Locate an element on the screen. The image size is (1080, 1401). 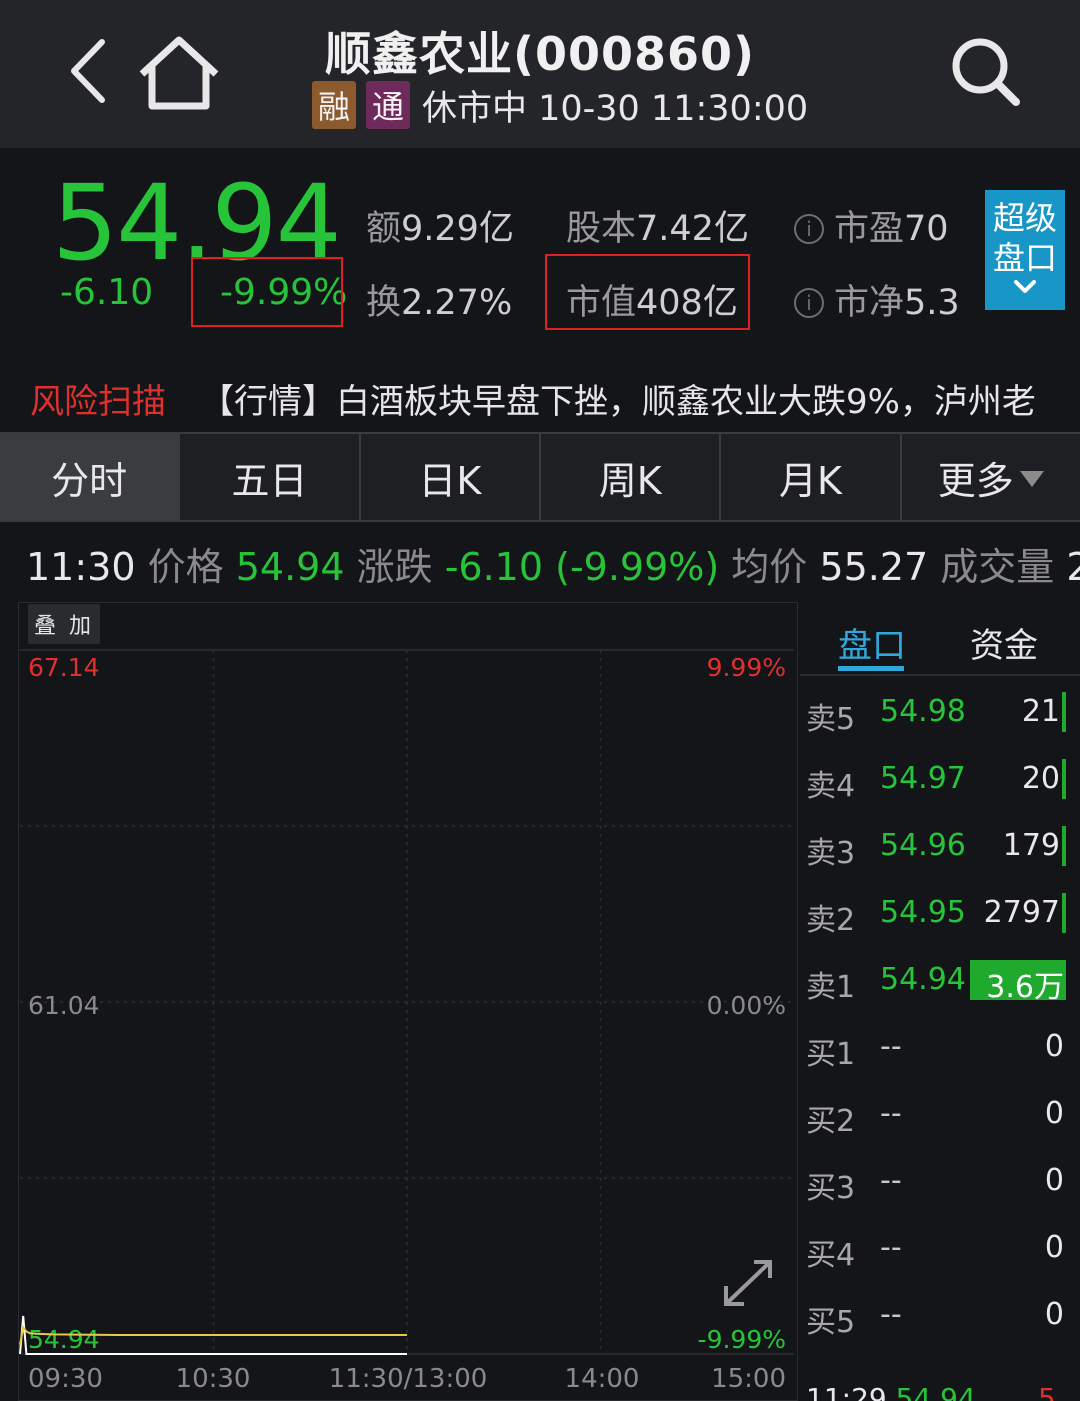
y-axis-tick-label: 0.00% is located at coordinates (746, 1005).